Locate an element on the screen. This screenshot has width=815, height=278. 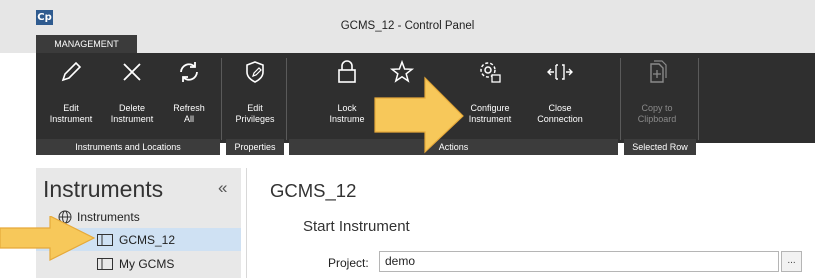
edit-instrument-label: Edit Instrument is located at coordinates (71, 113).